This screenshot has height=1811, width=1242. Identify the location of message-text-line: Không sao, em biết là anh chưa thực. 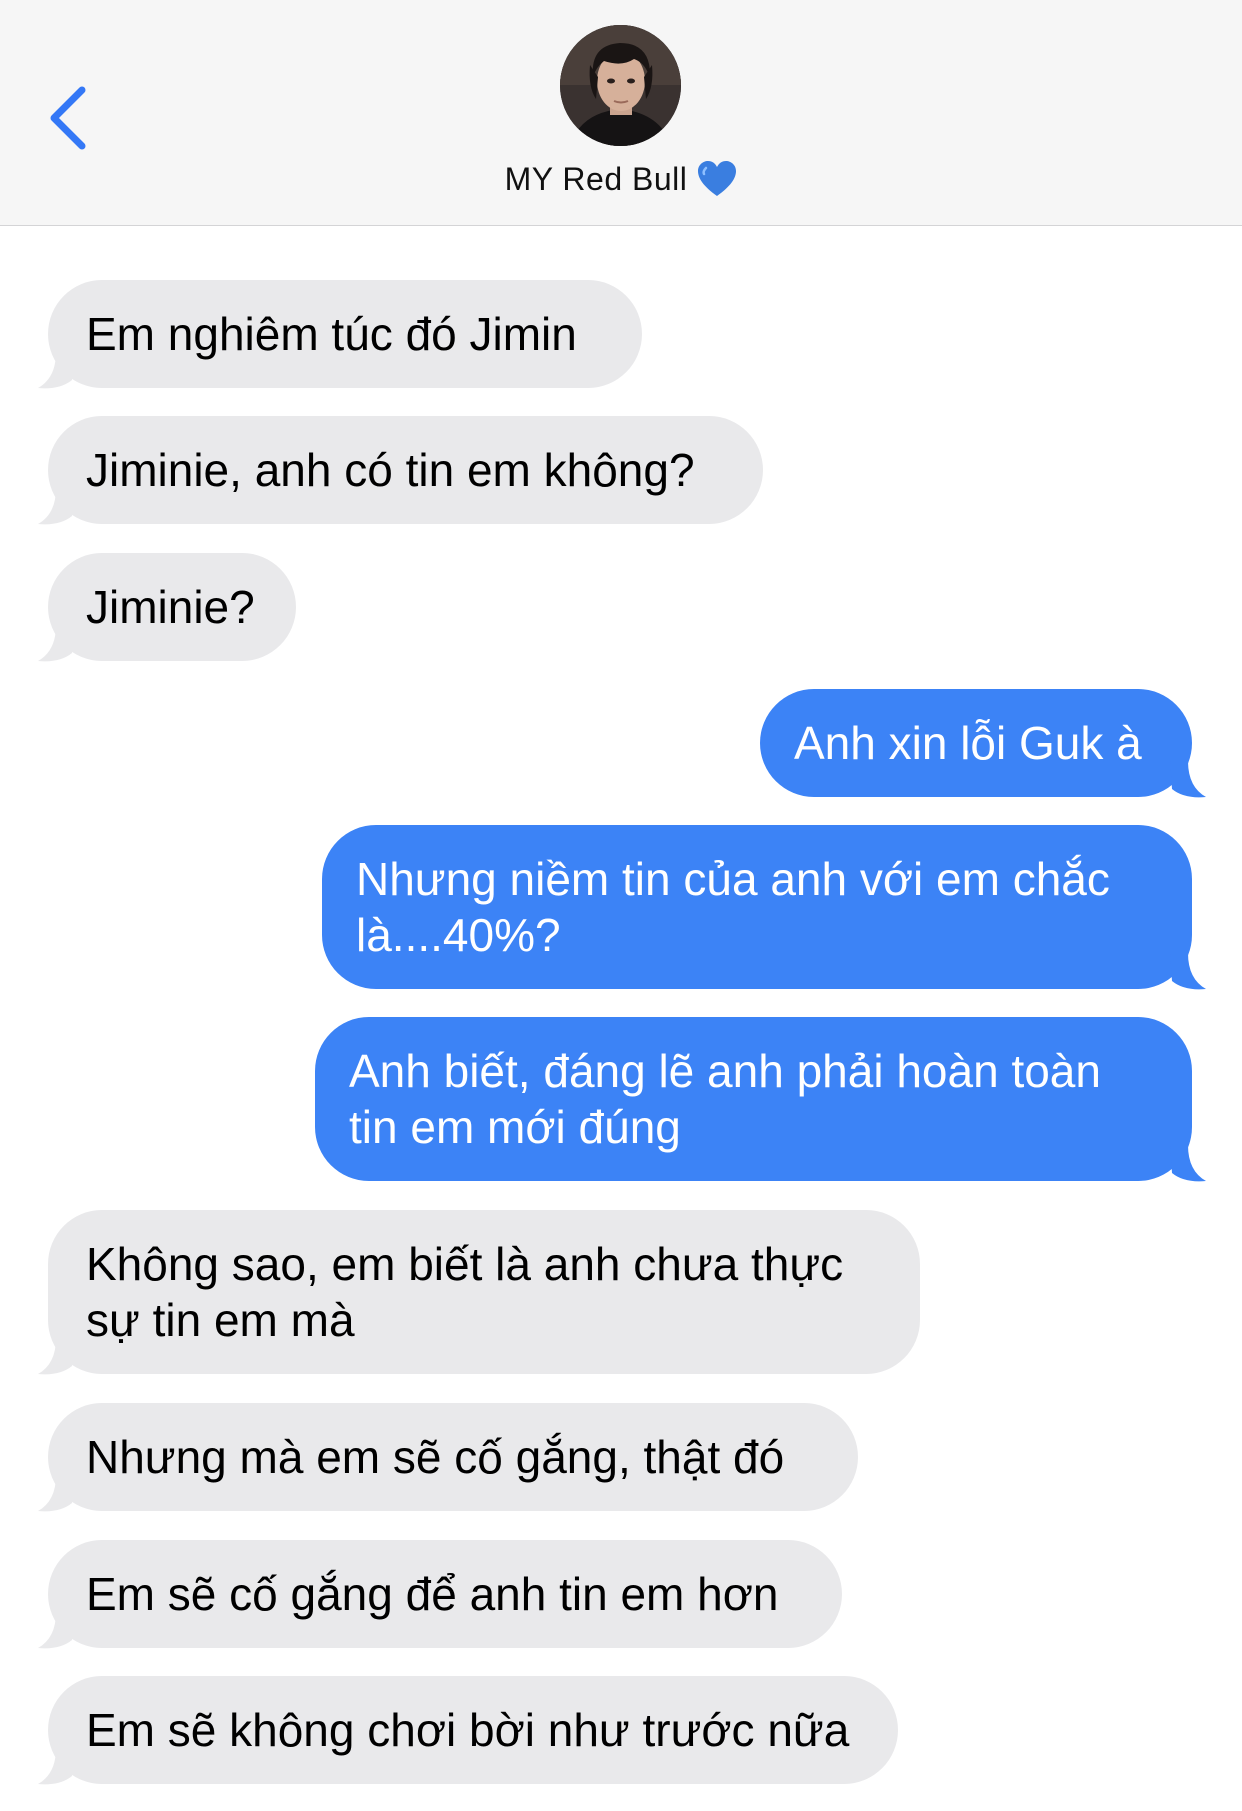
(465, 1264).